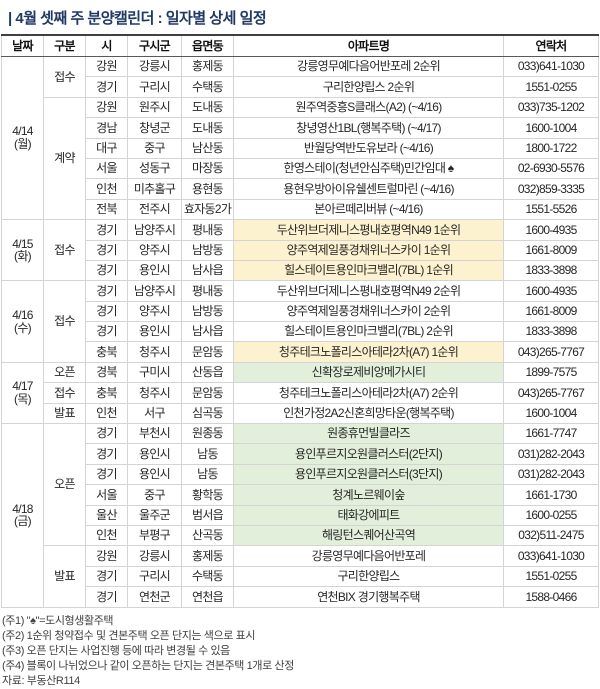 The image size is (600, 689). I want to click on weekday-text: (화), so click(23, 256).